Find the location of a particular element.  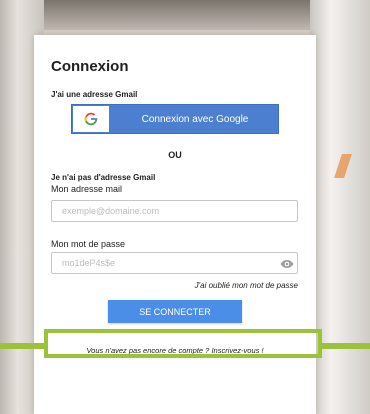

highlight-box is located at coordinates (183, 343).